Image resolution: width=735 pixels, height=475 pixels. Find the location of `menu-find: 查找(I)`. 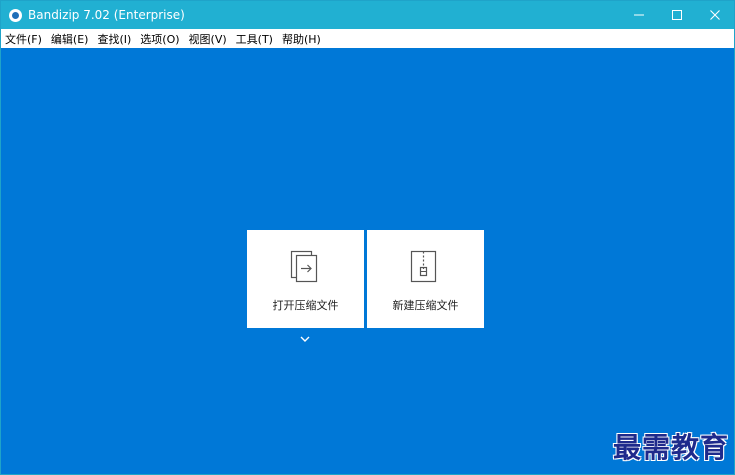

menu-find: 查找(I) is located at coordinates (114, 39).